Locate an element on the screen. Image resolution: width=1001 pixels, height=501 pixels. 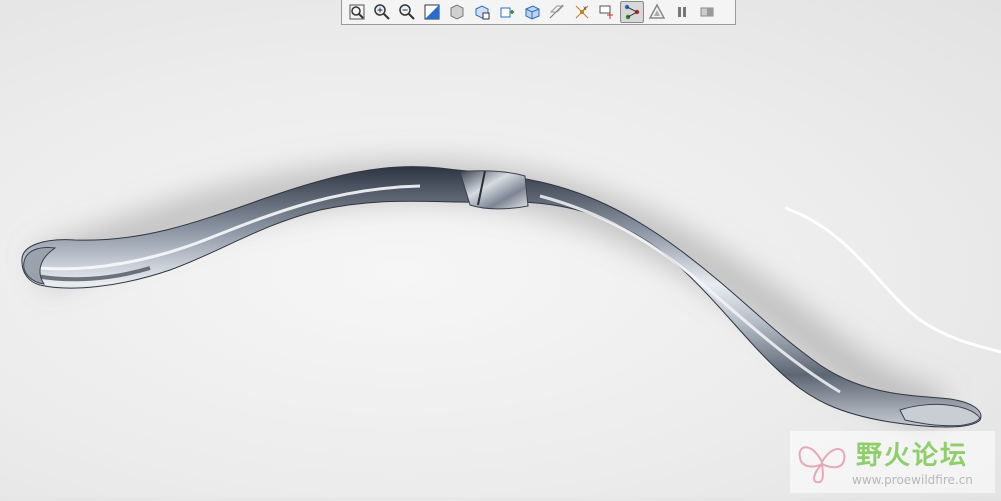
zoom-to-fit-button is located at coordinates (357, 12).